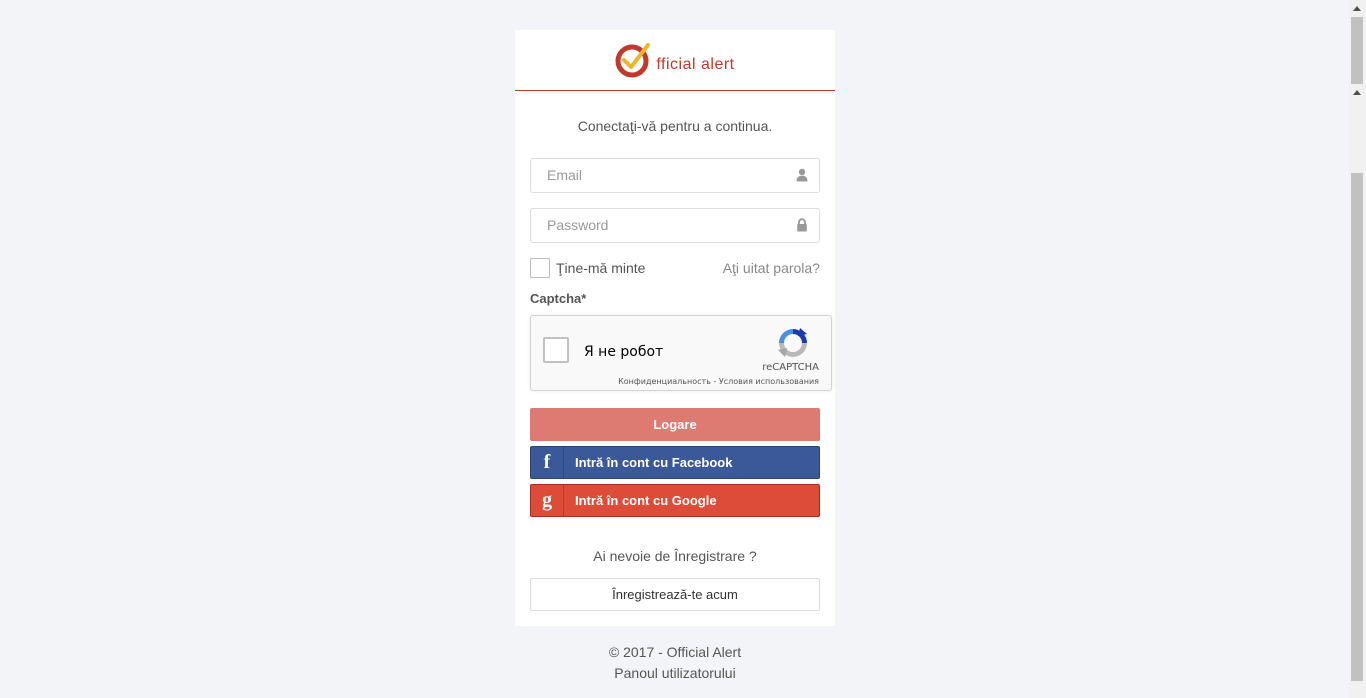 This screenshot has width=1366, height=698. Describe the element at coordinates (802, 175) in the screenshot. I see `user-icon` at that location.